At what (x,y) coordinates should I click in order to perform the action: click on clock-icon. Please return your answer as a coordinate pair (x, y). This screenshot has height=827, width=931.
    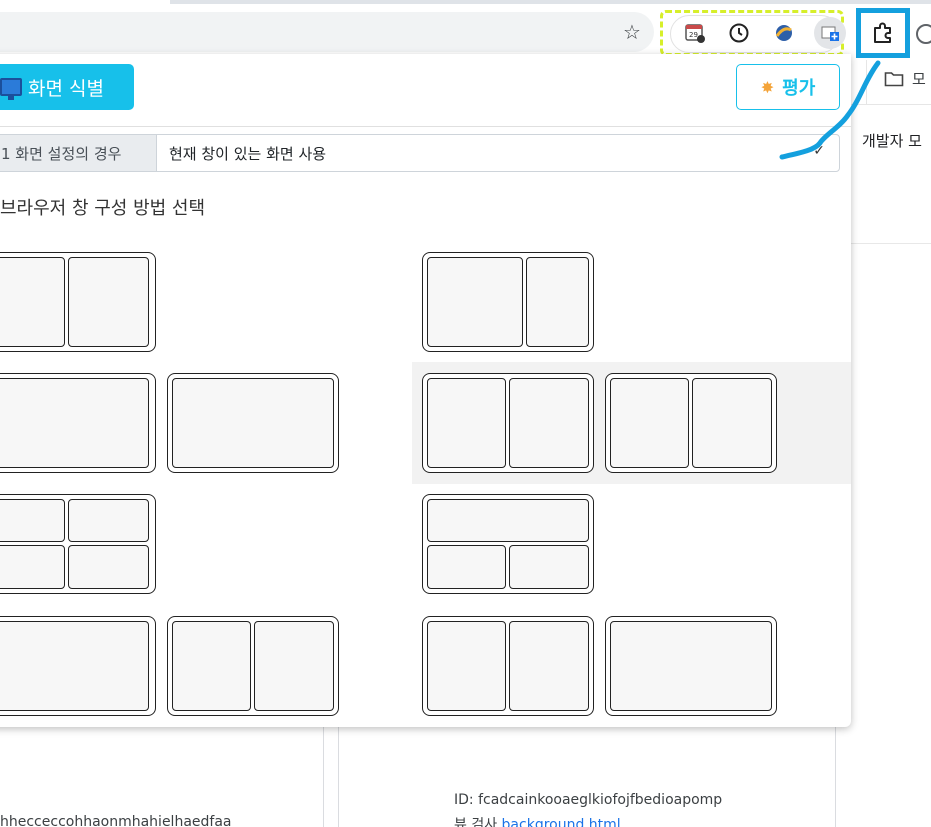
    Looking at the image, I should click on (739, 33).